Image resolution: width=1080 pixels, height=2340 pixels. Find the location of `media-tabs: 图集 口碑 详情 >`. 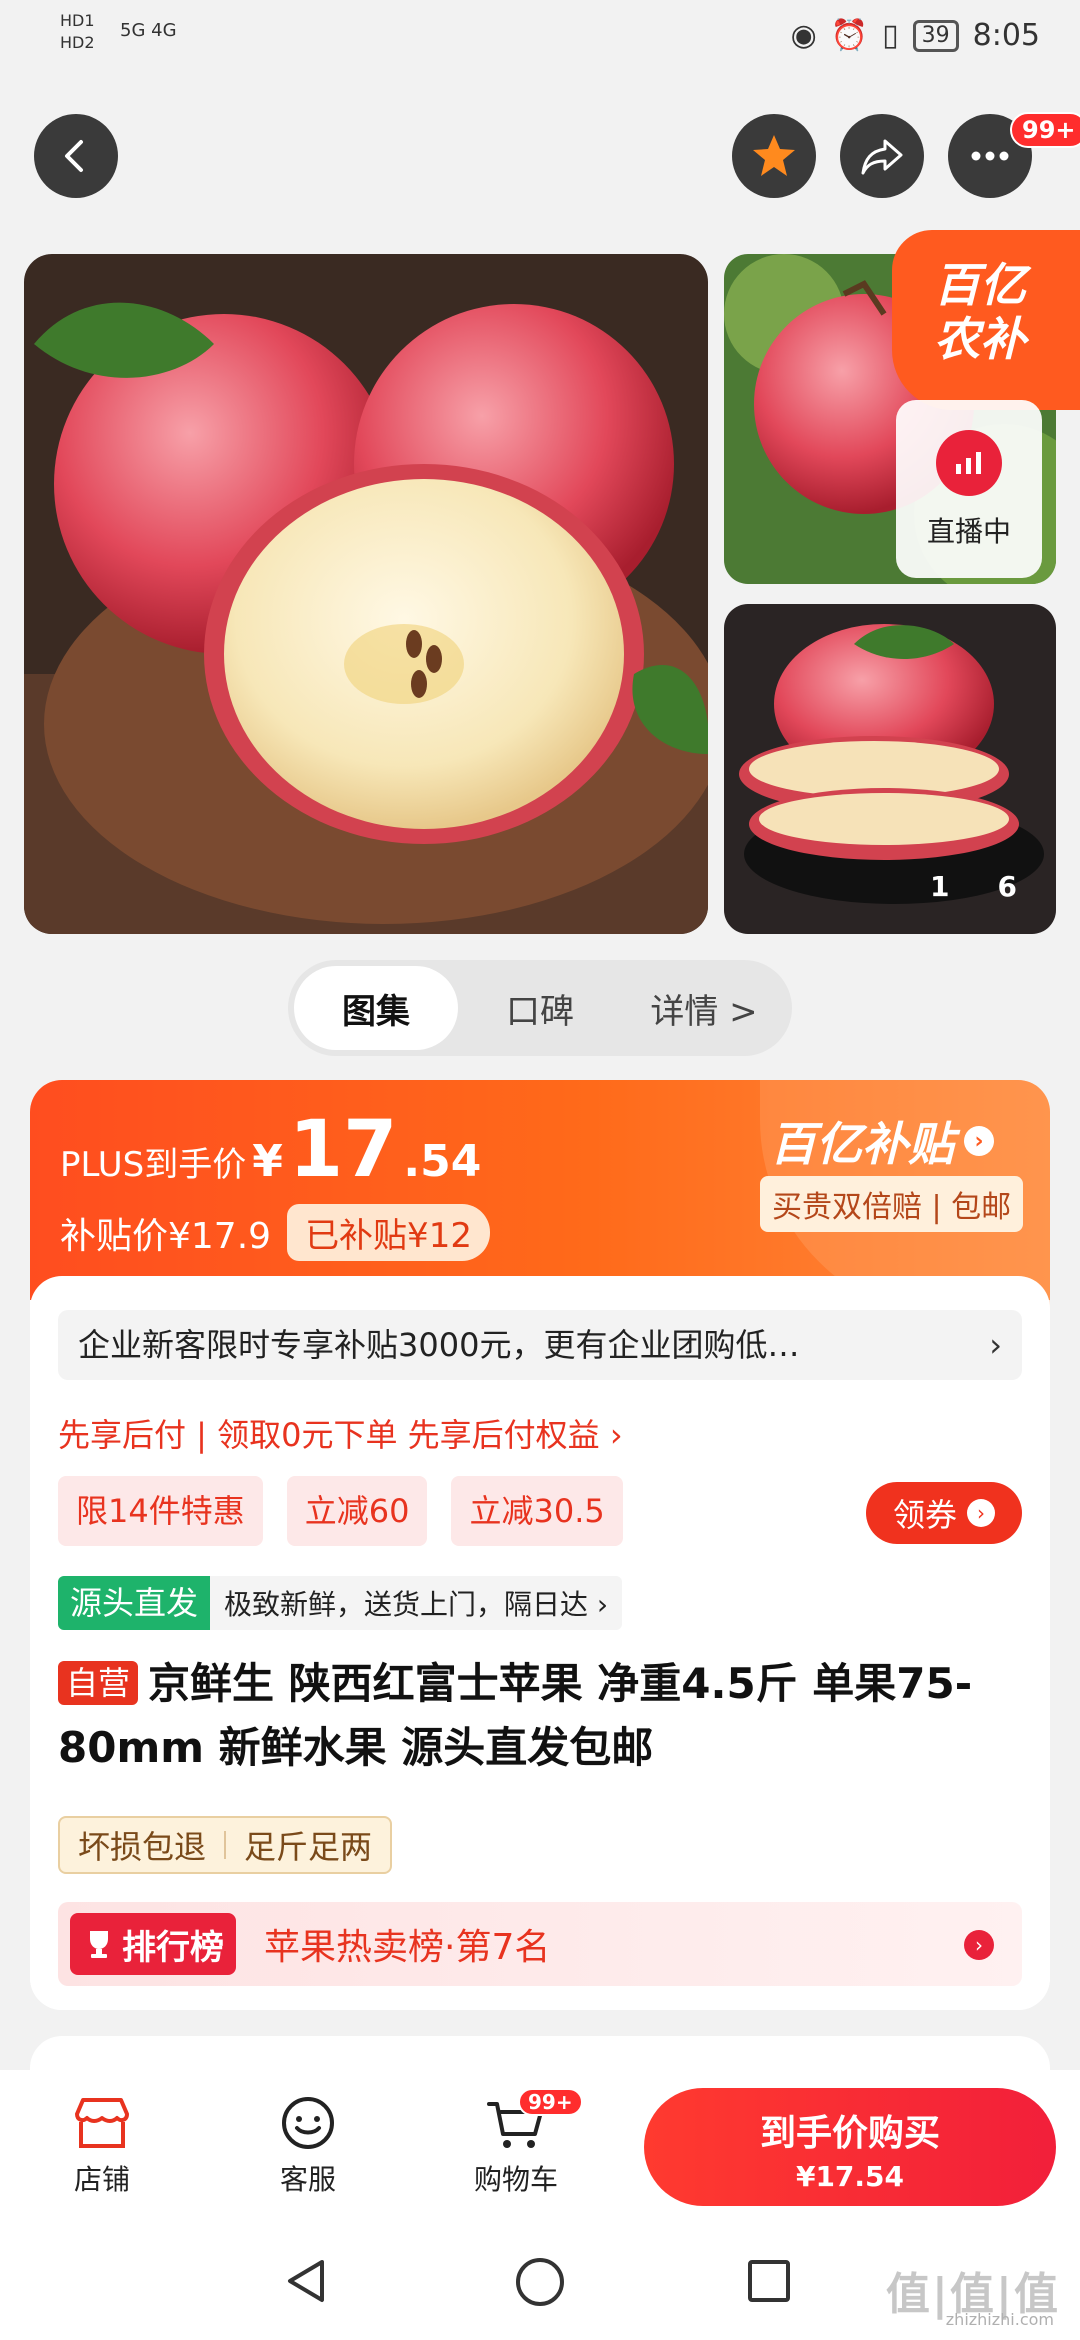

media-tabs: 图集 口碑 详情 > is located at coordinates (540, 1008).